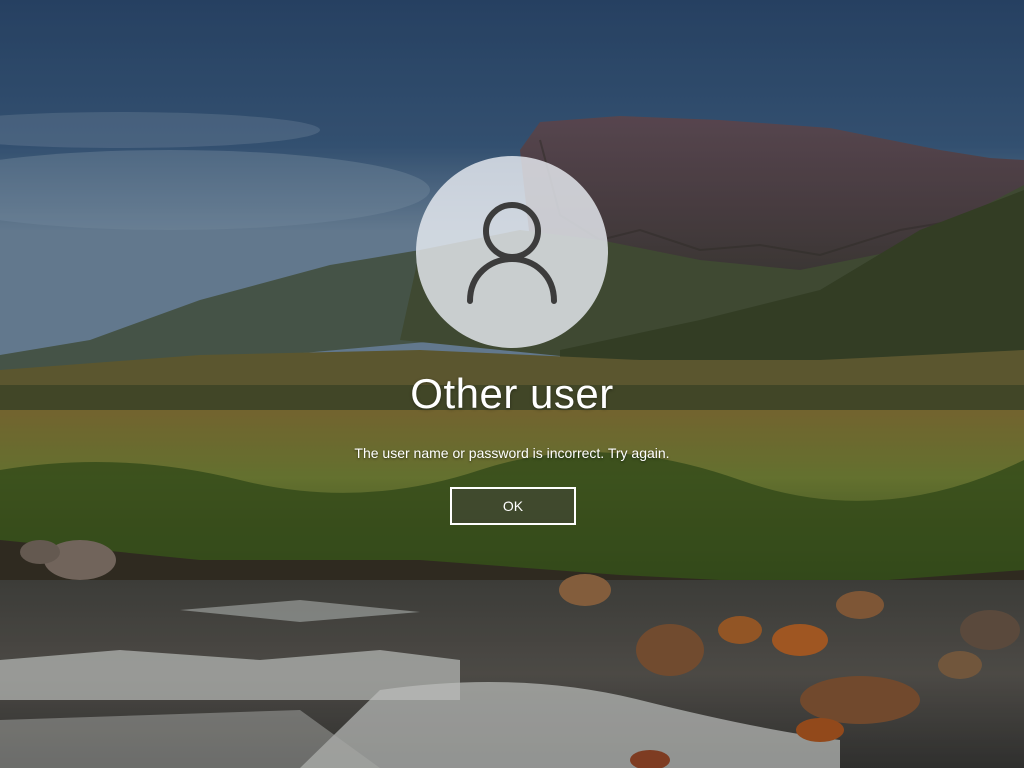 The height and width of the screenshot is (768, 1024). Describe the element at coordinates (513, 506) in the screenshot. I see `ok-button: OK` at that location.